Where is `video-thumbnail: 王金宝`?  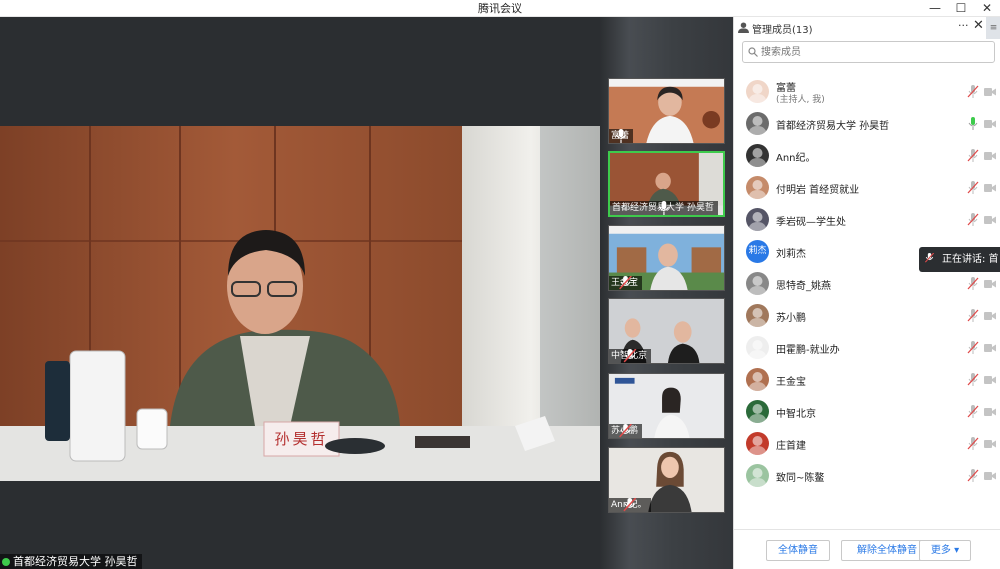 video-thumbnail: 王金宝 is located at coordinates (666, 258).